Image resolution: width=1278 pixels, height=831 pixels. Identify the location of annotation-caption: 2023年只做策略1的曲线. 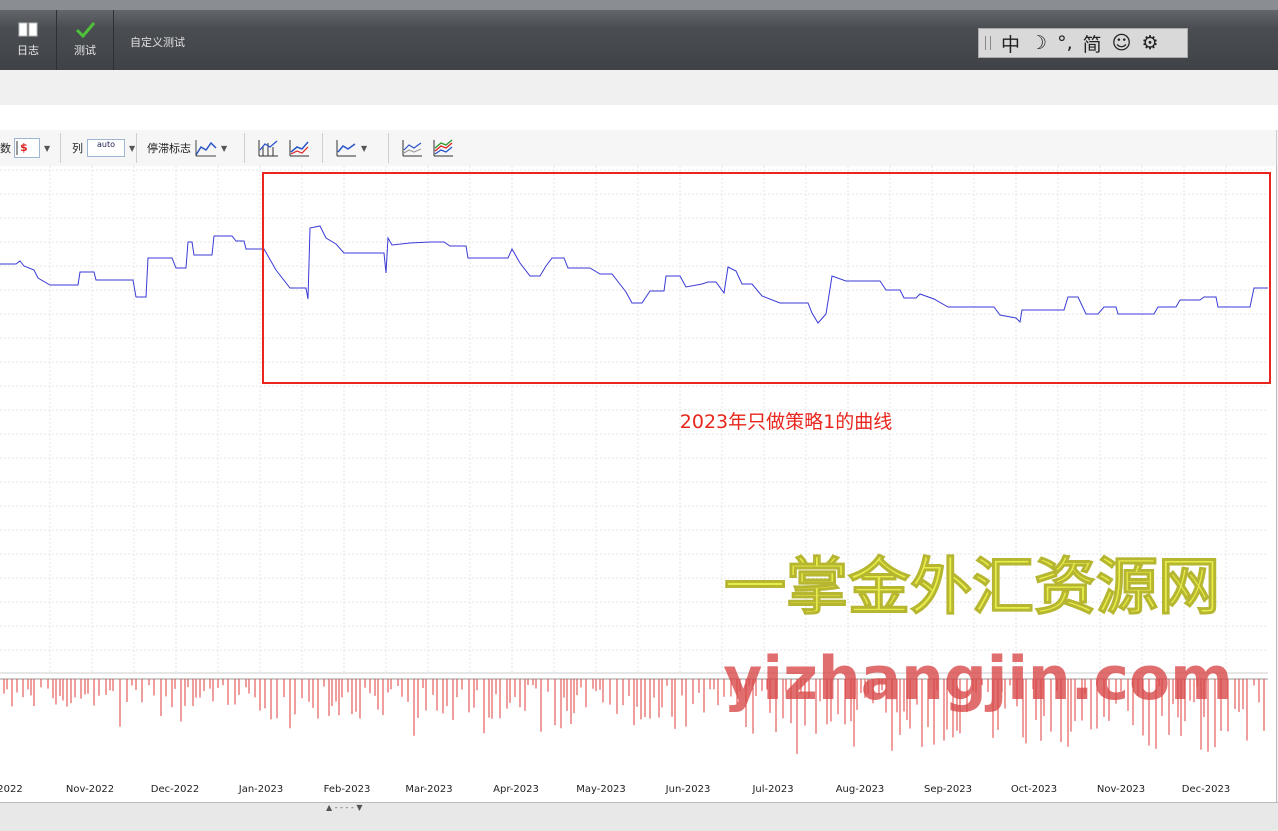
(786, 422).